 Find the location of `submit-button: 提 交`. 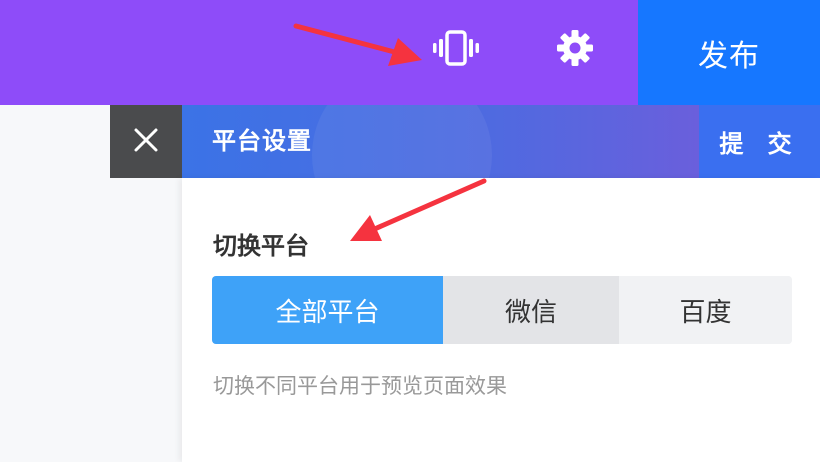

submit-button: 提 交 is located at coordinates (759, 141).